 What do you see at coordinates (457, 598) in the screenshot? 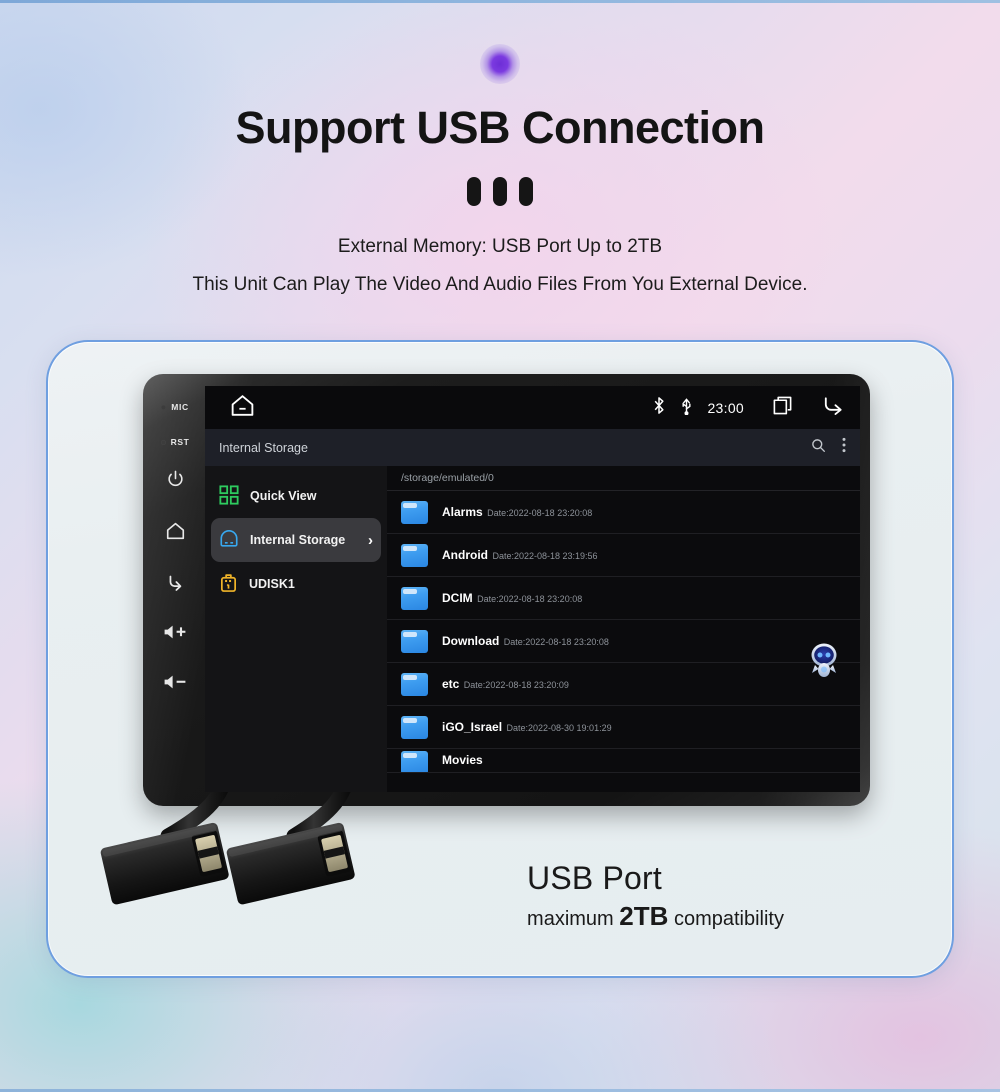
I see `file-name: DCIM` at bounding box center [457, 598].